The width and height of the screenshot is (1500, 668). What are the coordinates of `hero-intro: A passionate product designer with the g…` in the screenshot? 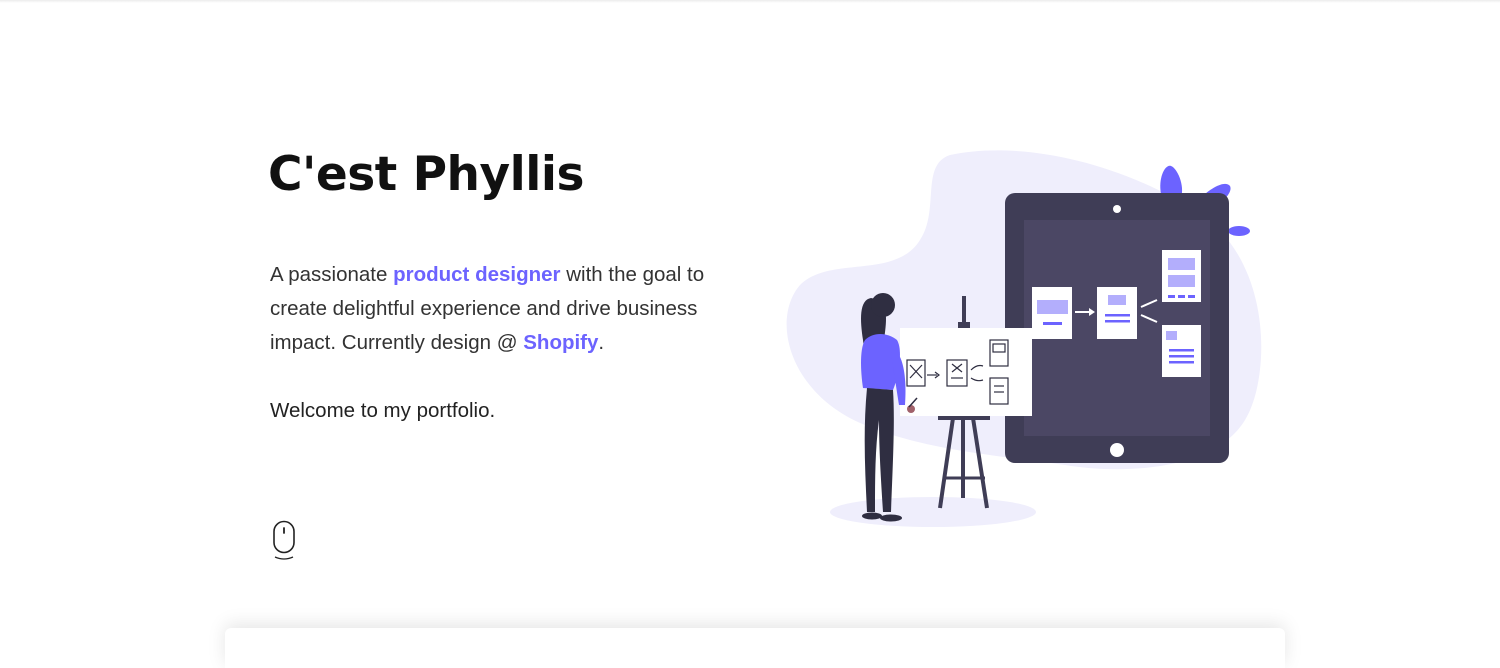 It's located at (505, 309).